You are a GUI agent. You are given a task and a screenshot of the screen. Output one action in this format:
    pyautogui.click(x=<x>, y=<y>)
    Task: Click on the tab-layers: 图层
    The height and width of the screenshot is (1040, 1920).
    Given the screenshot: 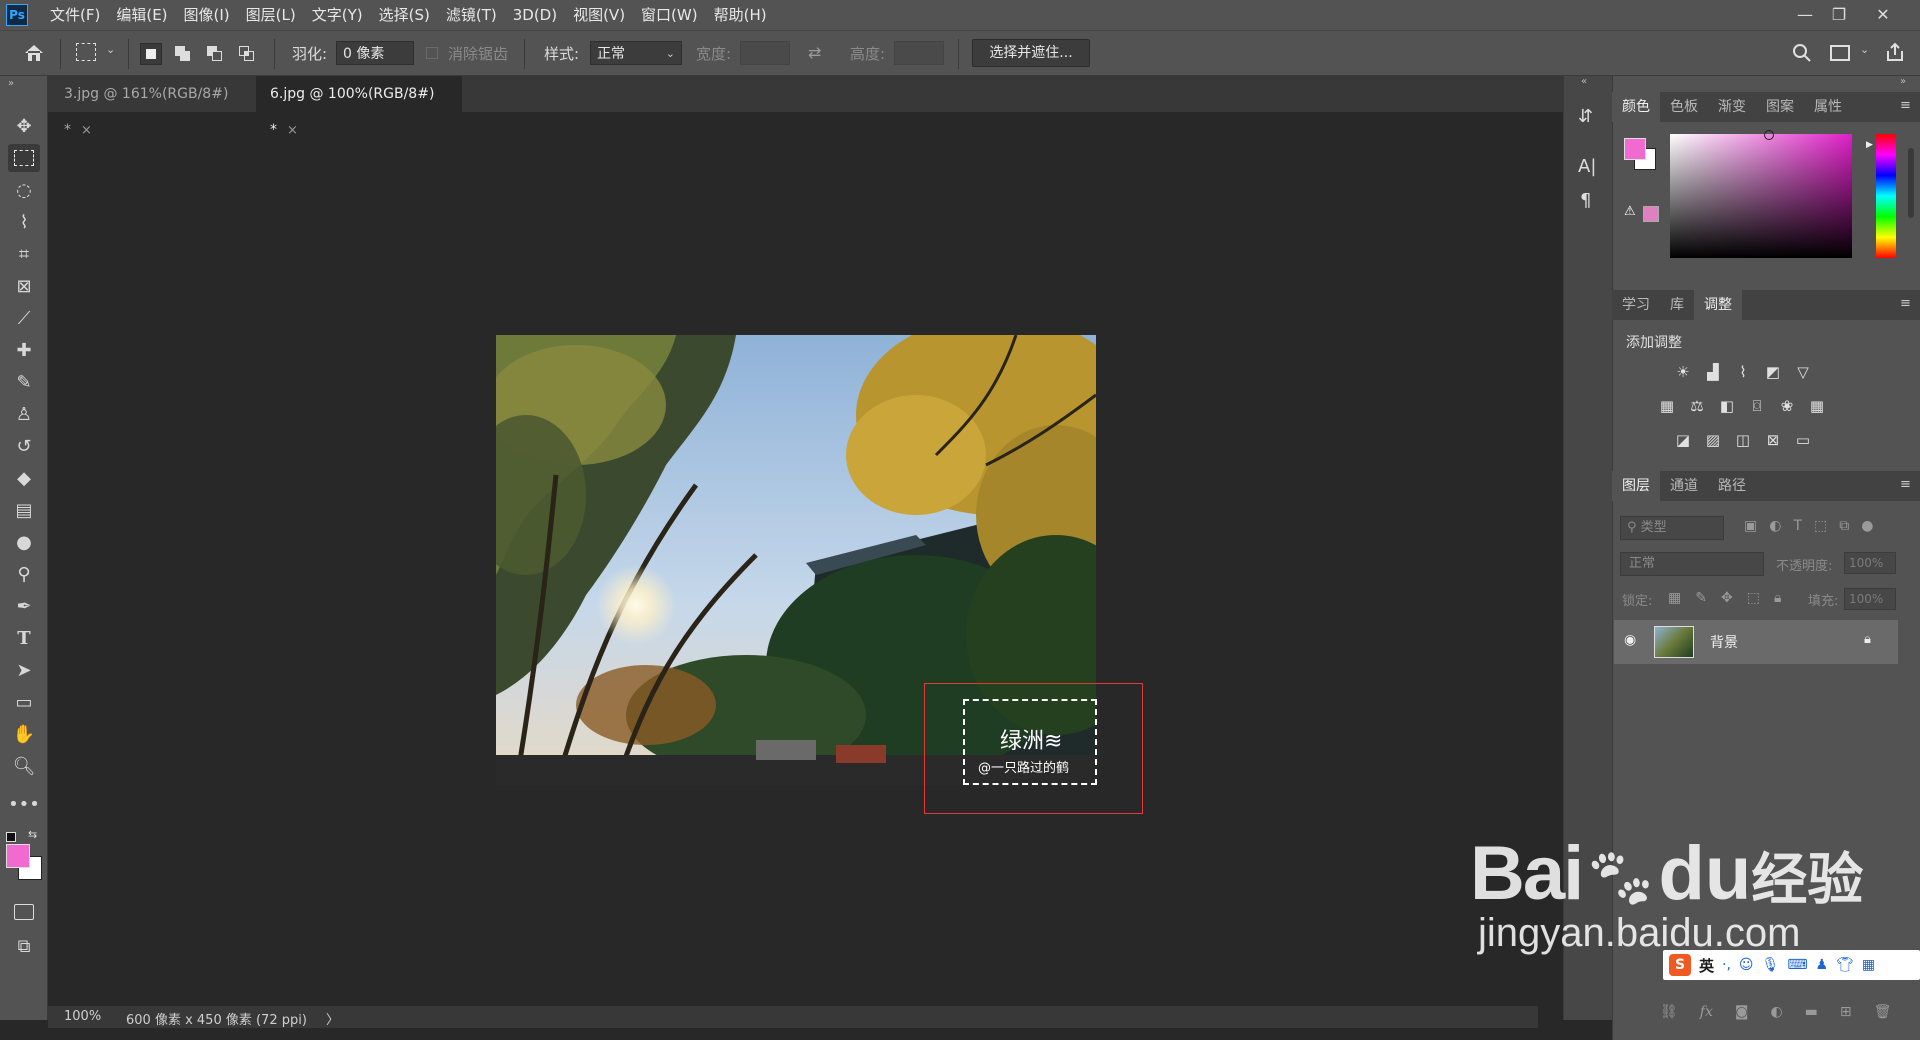 What is the action you would take?
    pyautogui.click(x=1636, y=486)
    